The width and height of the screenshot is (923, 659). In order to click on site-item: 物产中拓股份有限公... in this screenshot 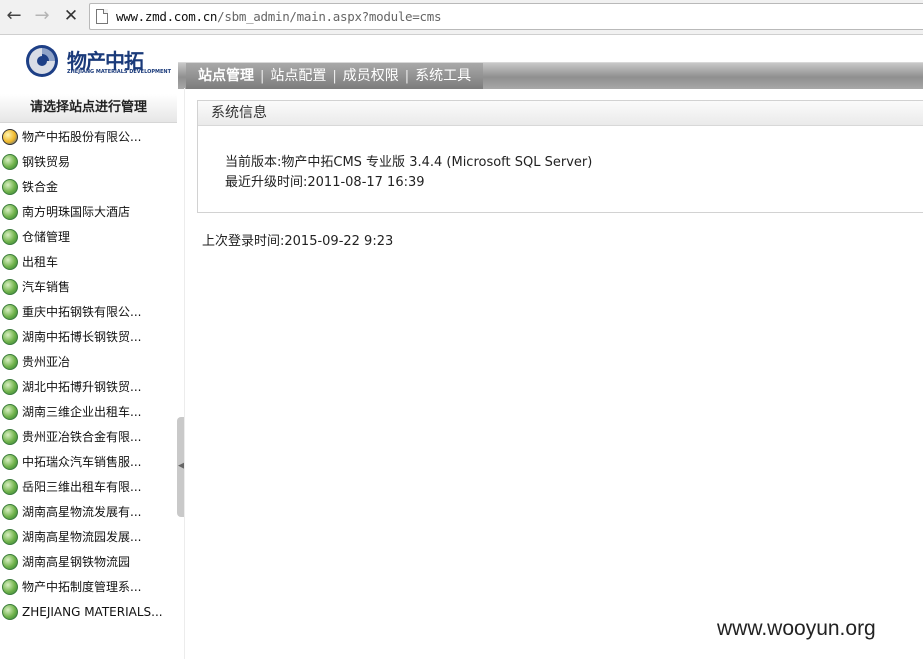, I will do `click(88, 136)`.